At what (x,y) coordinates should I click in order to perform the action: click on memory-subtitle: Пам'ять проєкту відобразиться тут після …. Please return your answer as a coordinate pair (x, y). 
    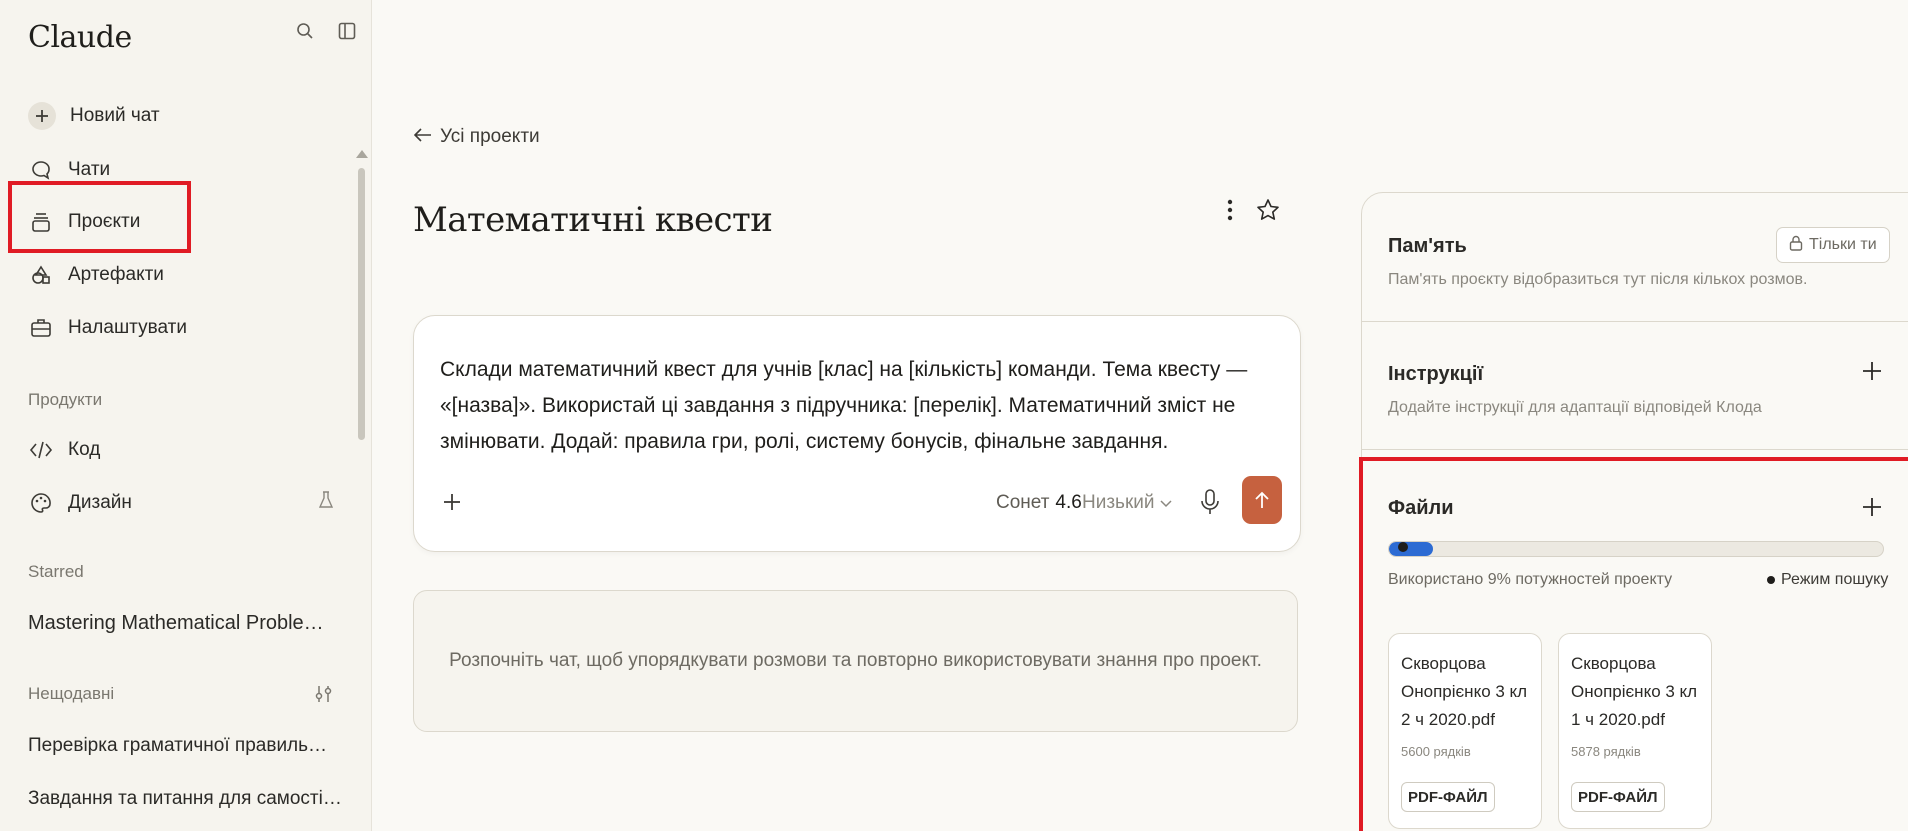
    Looking at the image, I should click on (1598, 279).